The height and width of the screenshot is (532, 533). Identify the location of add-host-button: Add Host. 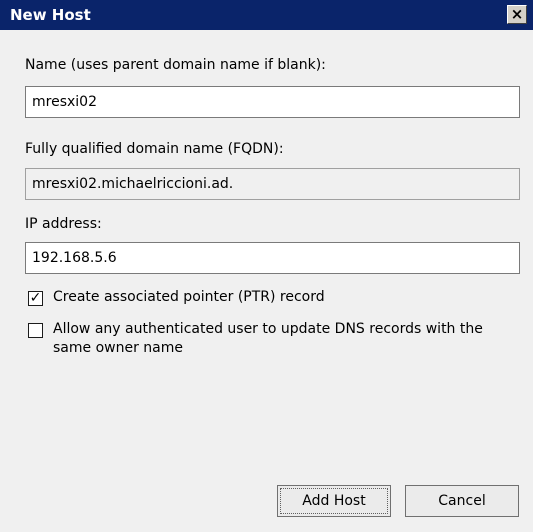
(334, 501).